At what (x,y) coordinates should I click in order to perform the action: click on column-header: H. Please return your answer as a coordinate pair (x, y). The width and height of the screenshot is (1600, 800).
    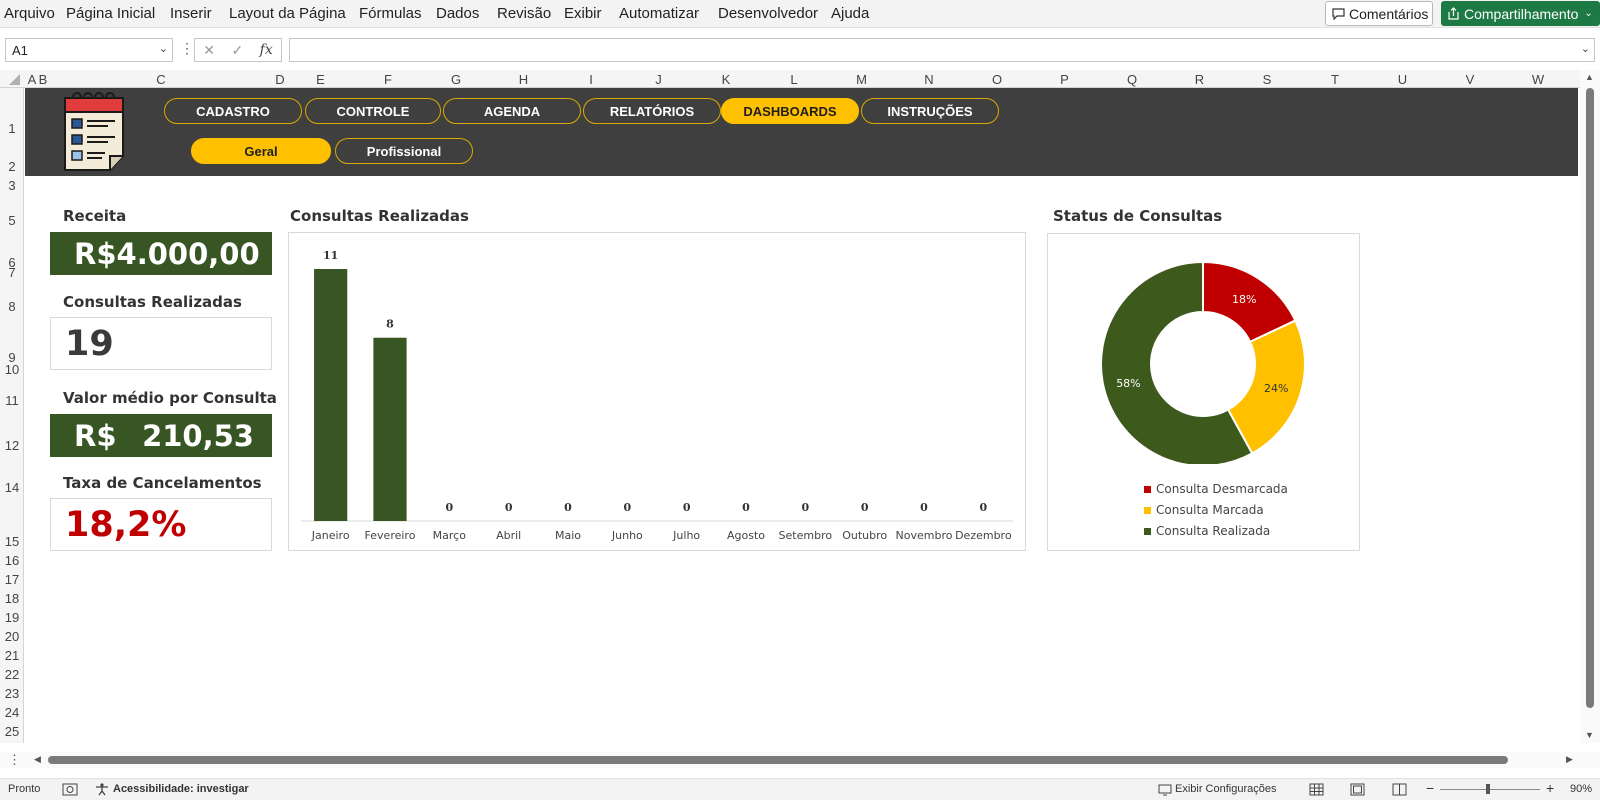
    Looking at the image, I should click on (523, 79).